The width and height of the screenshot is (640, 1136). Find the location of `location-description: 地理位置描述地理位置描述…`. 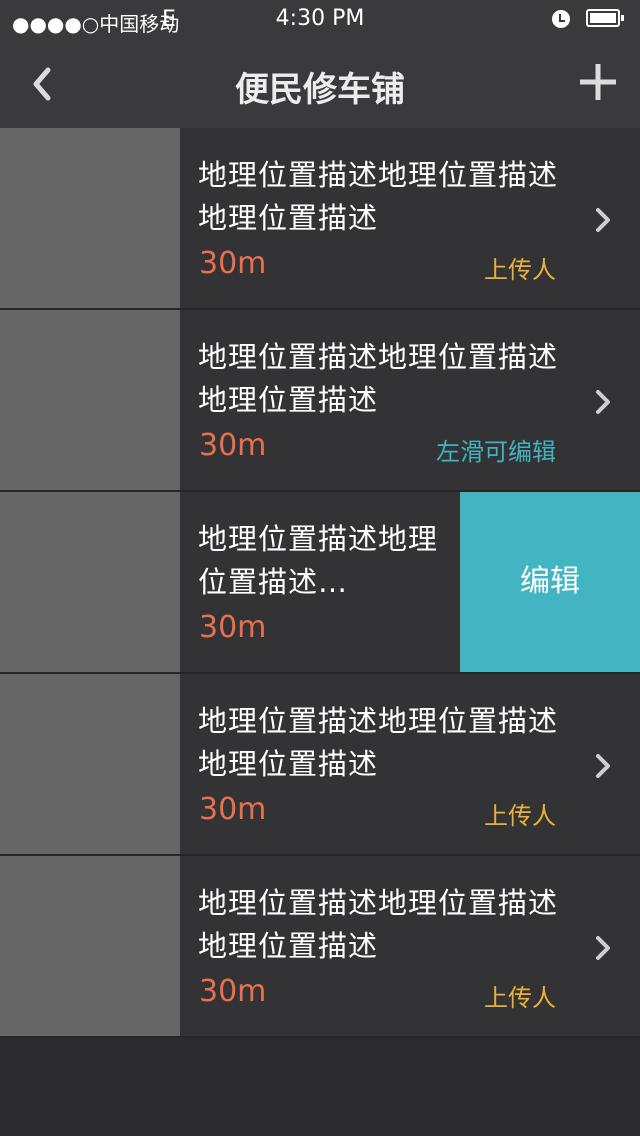

location-description: 地理位置描述地理位置描述… is located at coordinates (318, 560).